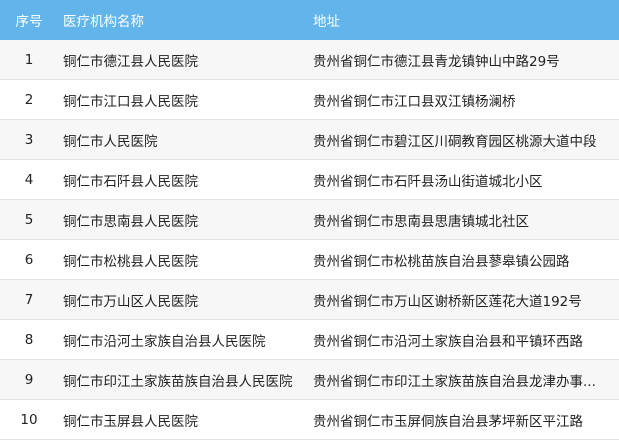 The height and width of the screenshot is (447, 619). Describe the element at coordinates (184, 339) in the screenshot. I see `hospital-name: 铜仁市沿河土家族自治县人民医院` at that location.